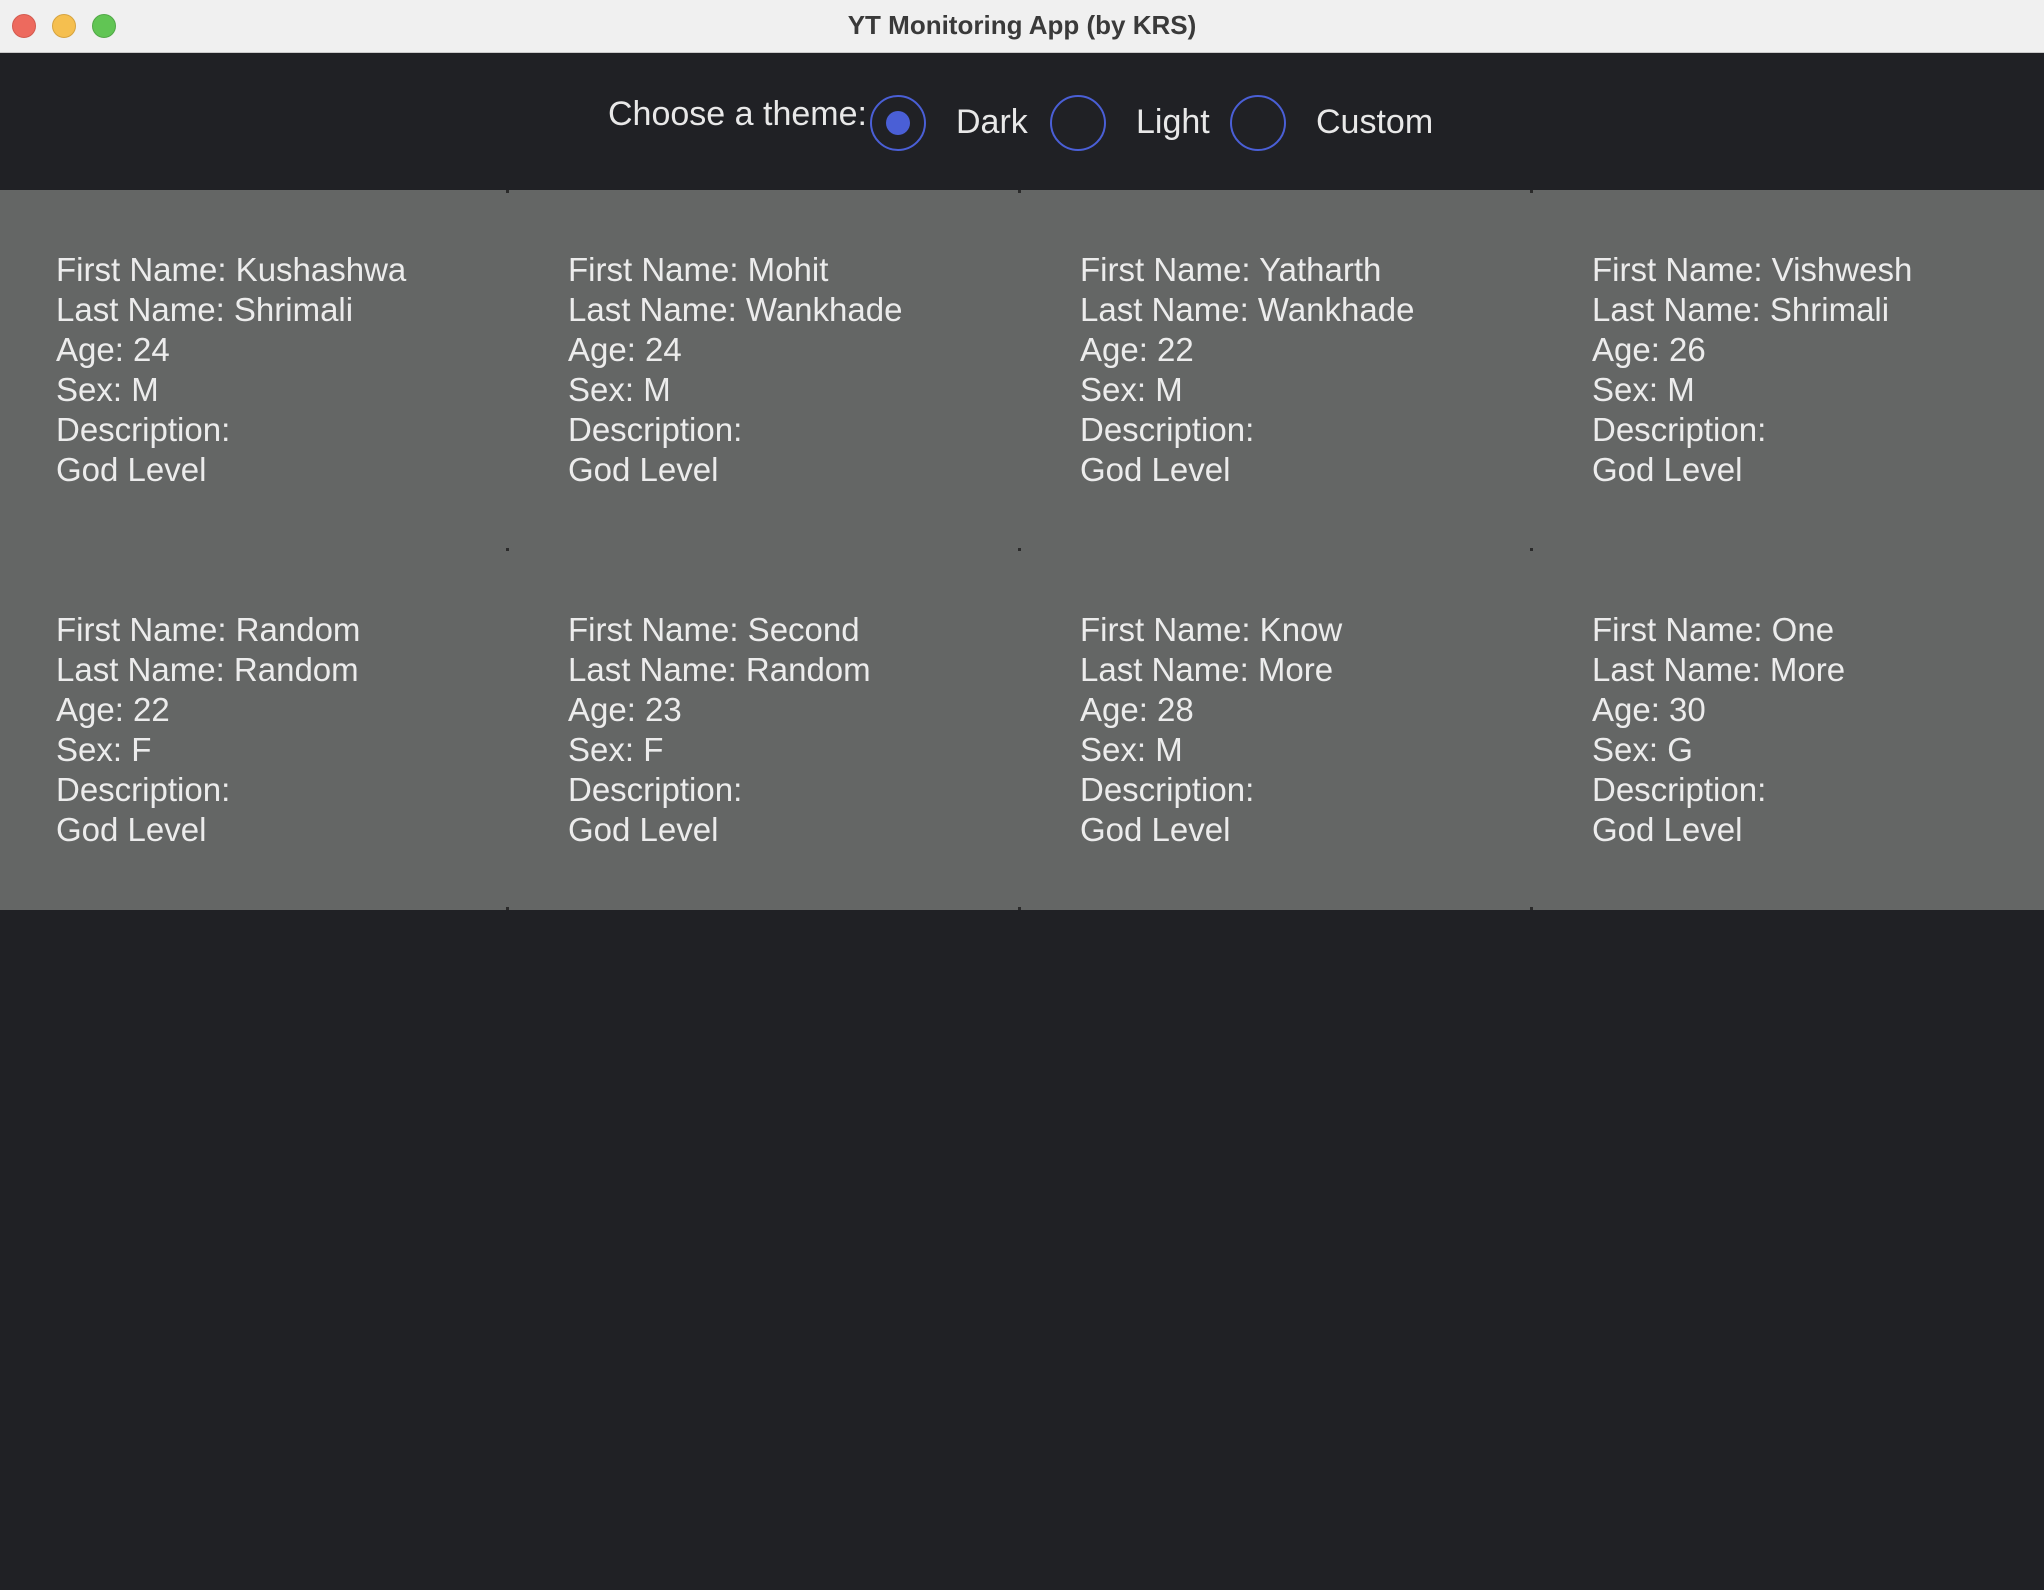 The image size is (2044, 1590). Describe the element at coordinates (714, 629) in the screenshot. I see `first-name: First Name: Second` at that location.